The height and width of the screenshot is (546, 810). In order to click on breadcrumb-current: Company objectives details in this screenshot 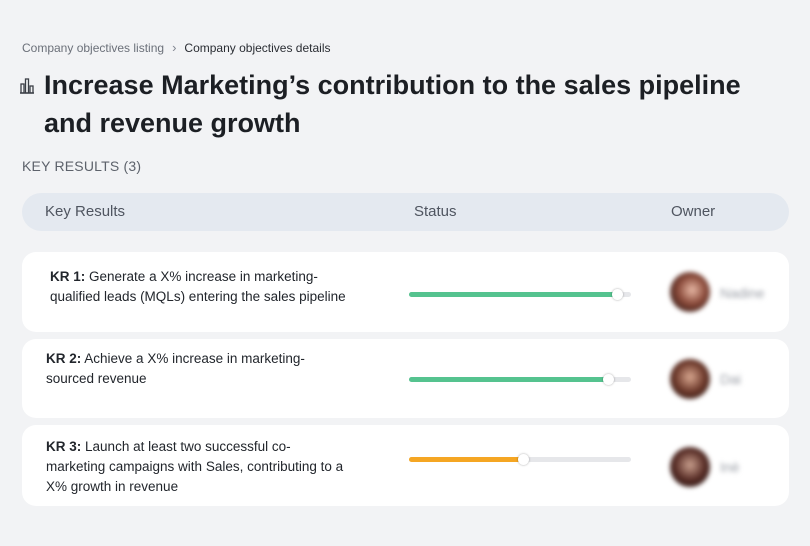, I will do `click(257, 47)`.